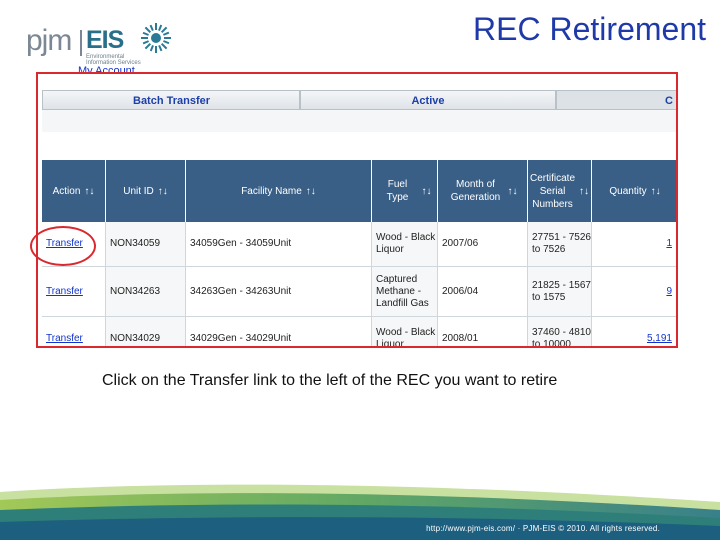 This screenshot has width=720, height=540. What do you see at coordinates (156, 38) in the screenshot?
I see `sun-logo-icon` at bounding box center [156, 38].